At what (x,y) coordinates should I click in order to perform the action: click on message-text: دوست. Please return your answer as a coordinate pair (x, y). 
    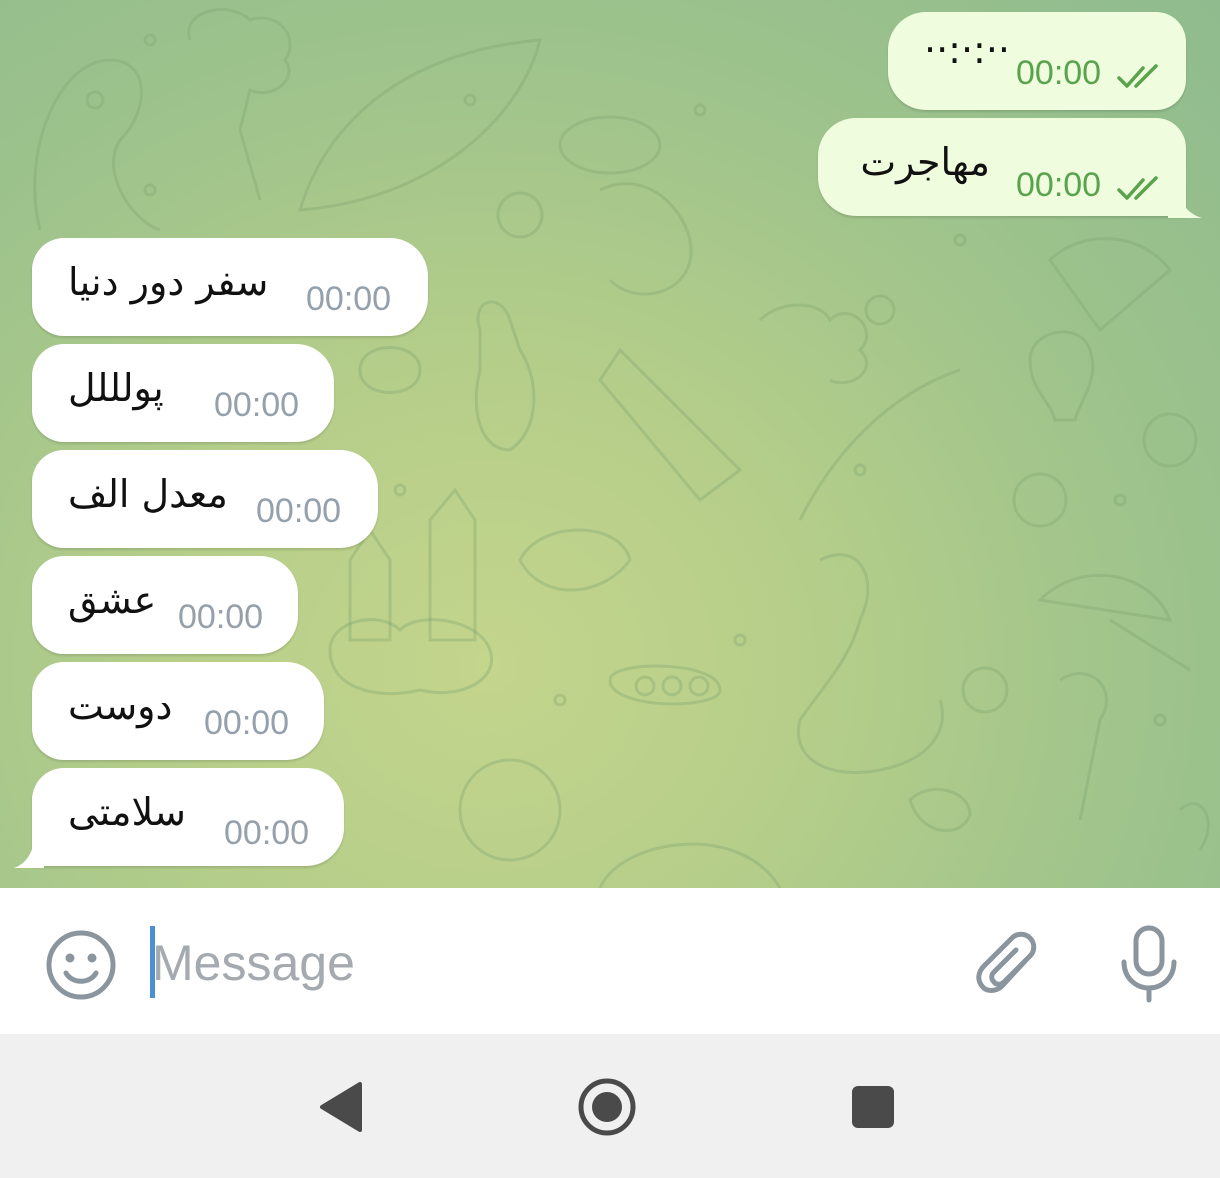
    Looking at the image, I should click on (120, 706).